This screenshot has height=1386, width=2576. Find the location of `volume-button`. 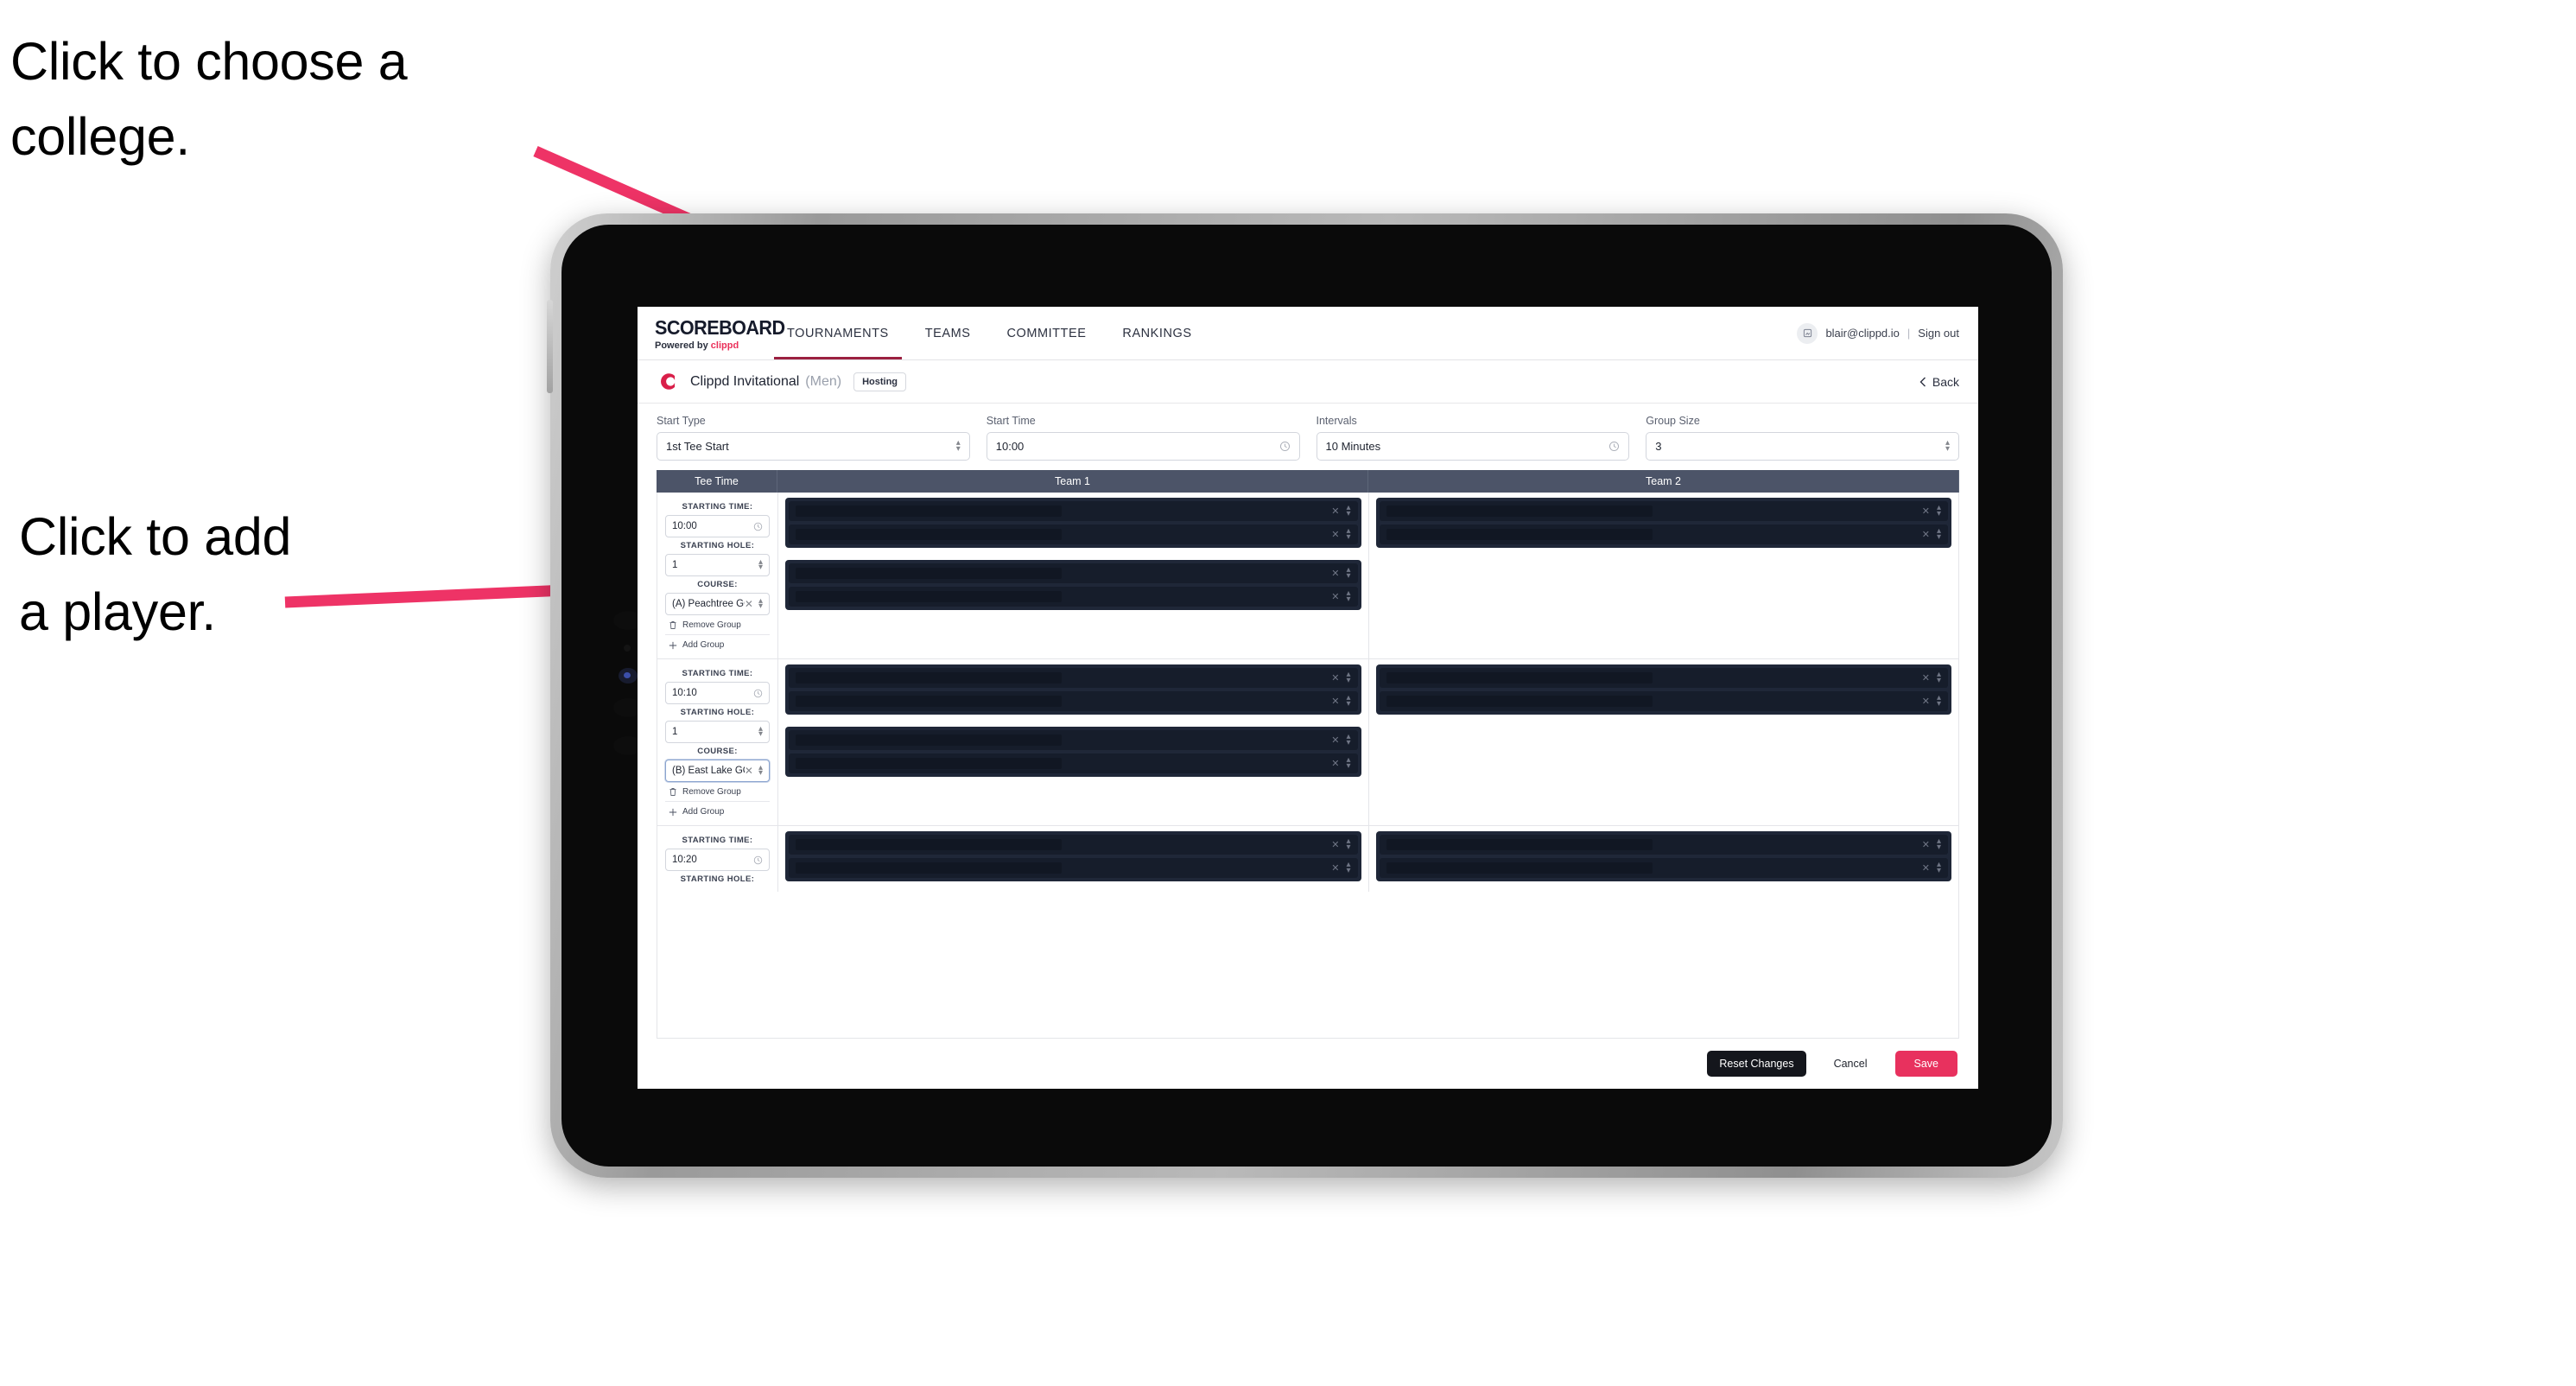

volume-button is located at coordinates (550, 346).